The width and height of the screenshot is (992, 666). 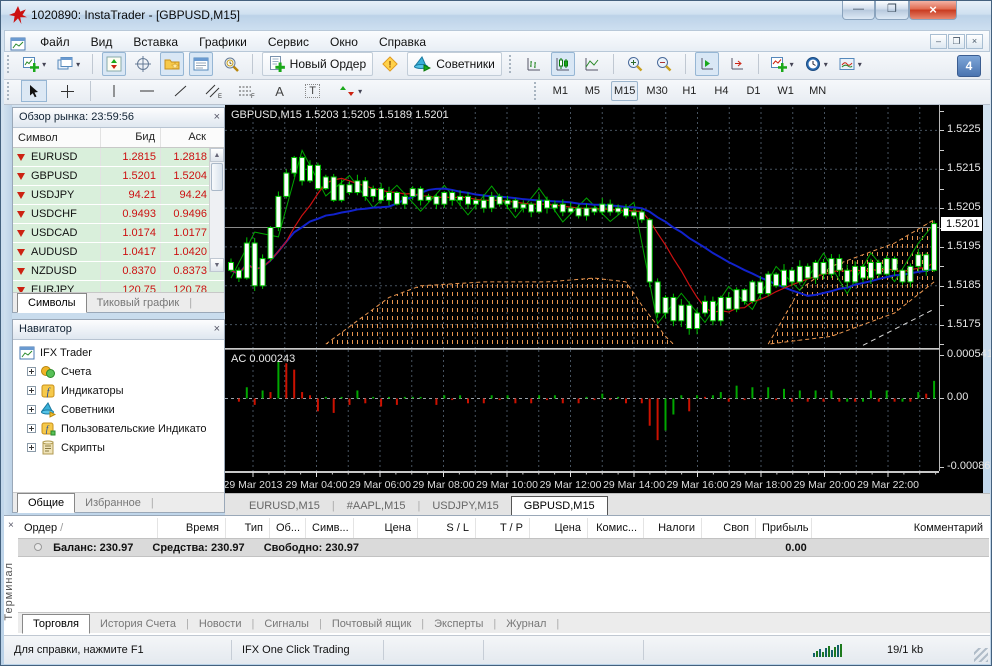 I want to click on auto-scroll-button, so click(x=707, y=64).